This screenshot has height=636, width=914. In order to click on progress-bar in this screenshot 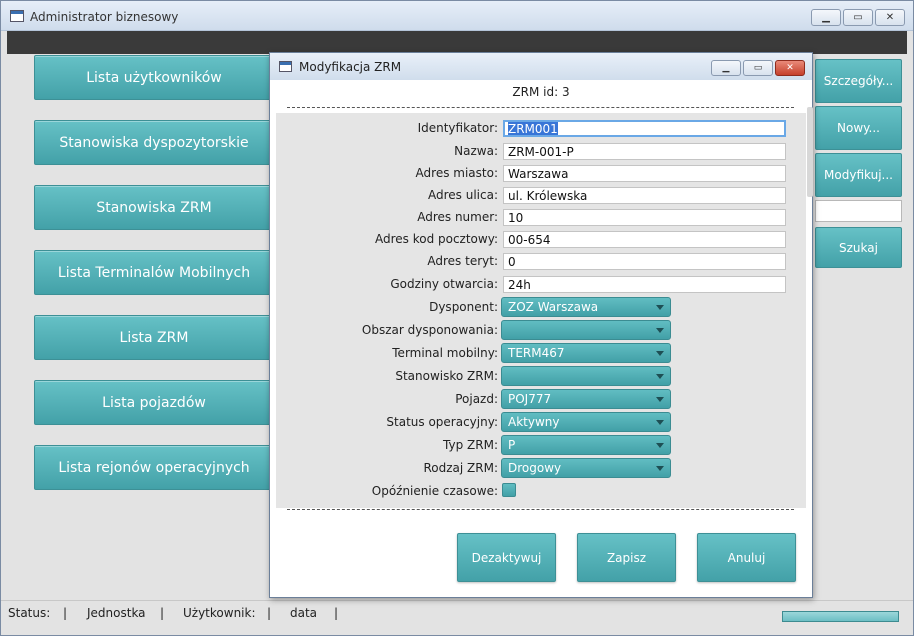, I will do `click(840, 616)`.